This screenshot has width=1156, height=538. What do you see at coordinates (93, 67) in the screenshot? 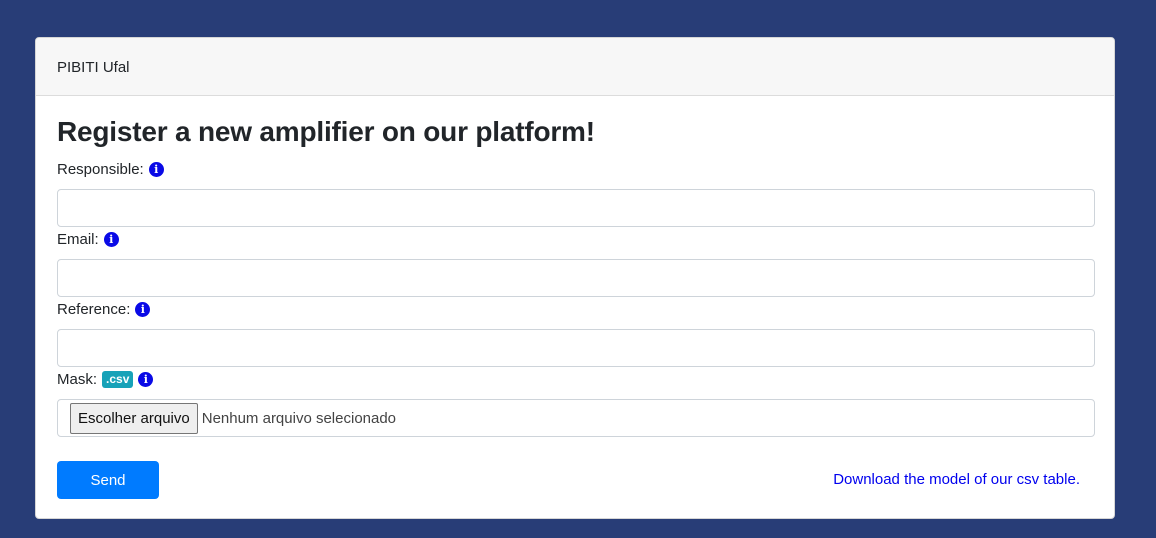
I see `header-title: PIBITI Ufal` at bounding box center [93, 67].